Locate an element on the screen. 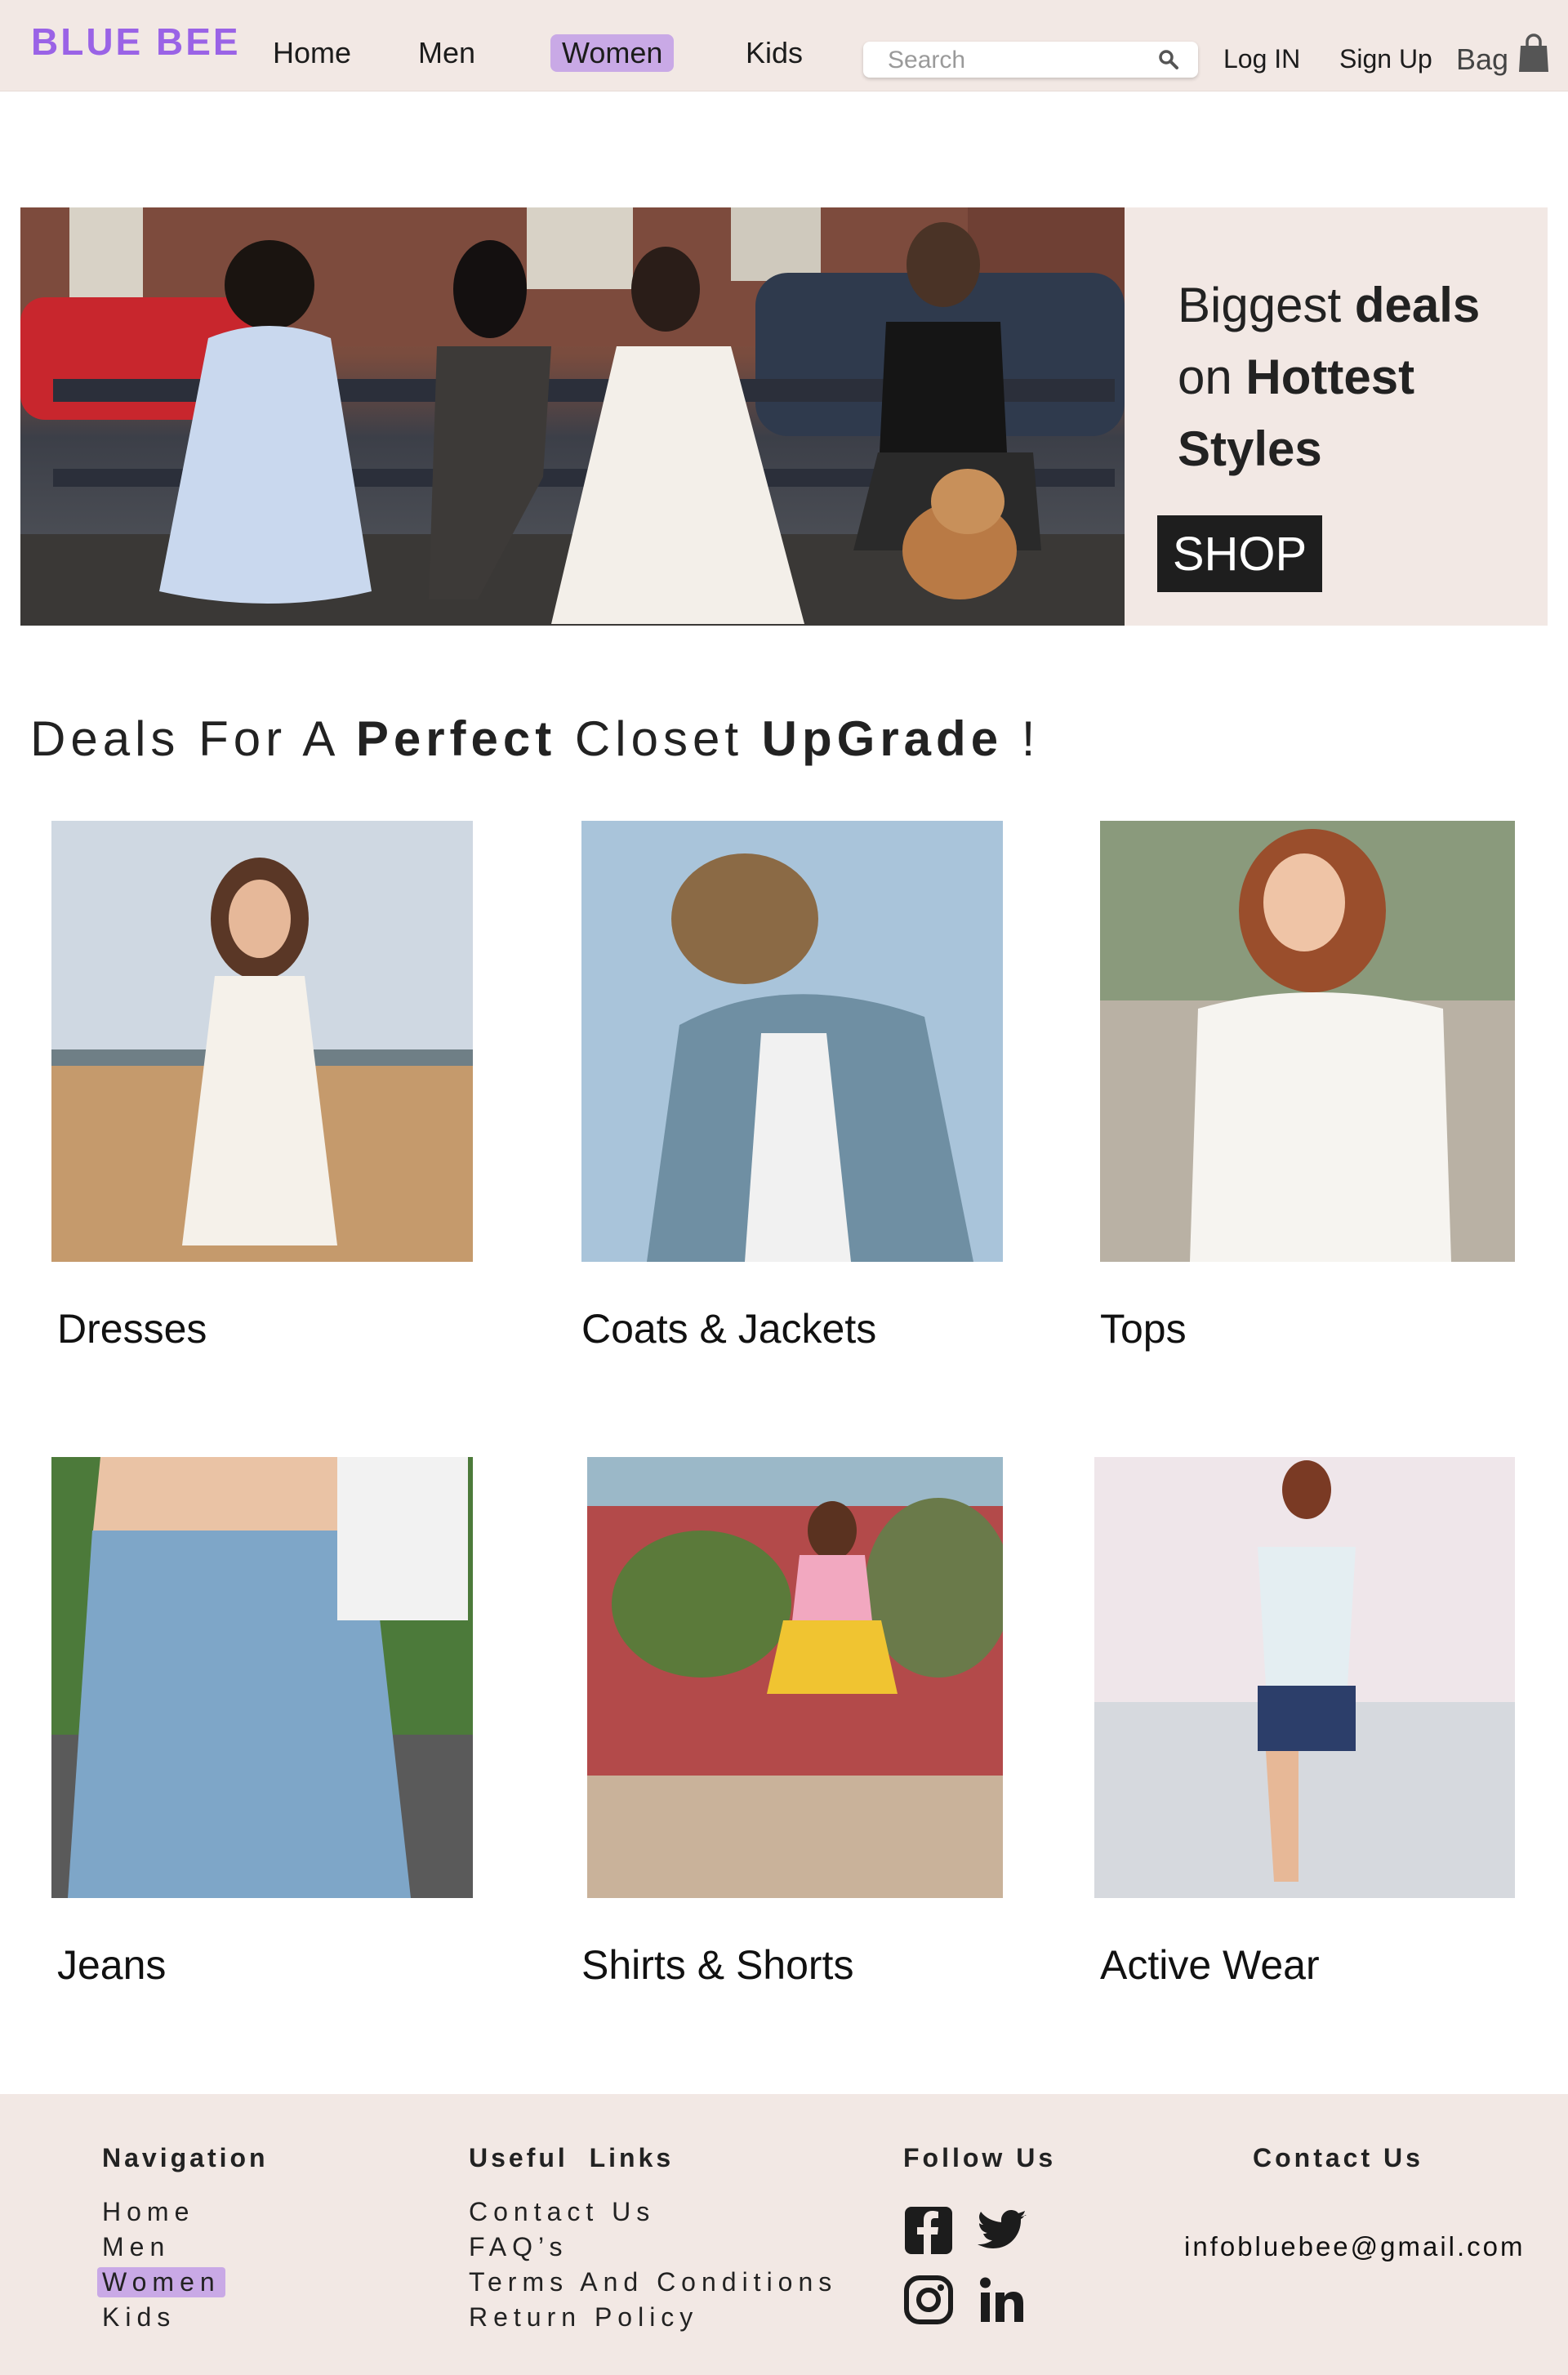 Image resolution: width=1568 pixels, height=2375 pixels. search-icon is located at coordinates (1168, 59).